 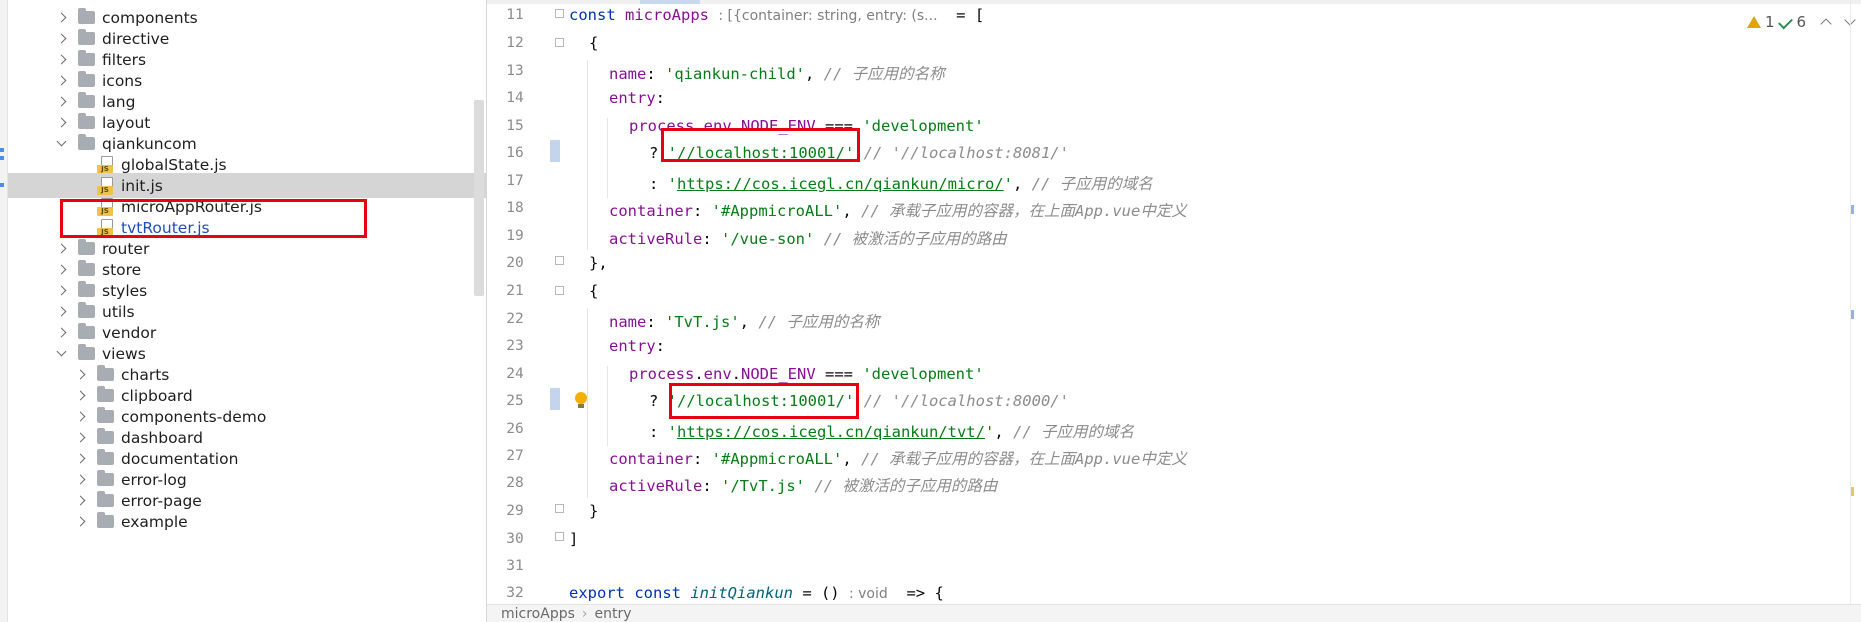 What do you see at coordinates (515, 263) in the screenshot?
I see `line-number: 20` at bounding box center [515, 263].